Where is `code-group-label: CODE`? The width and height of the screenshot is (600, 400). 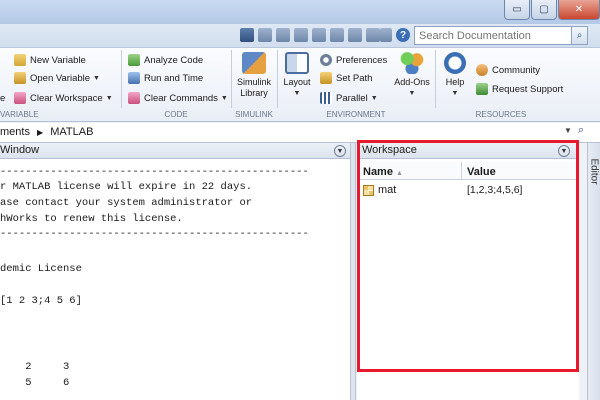 code-group-label: CODE is located at coordinates (176, 114).